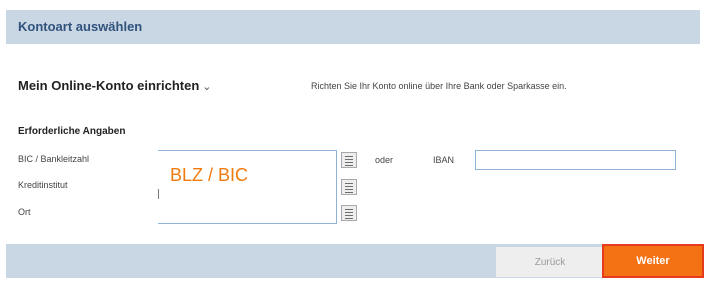 This screenshot has width=706, height=282. I want to click on iban-input, so click(575, 160).